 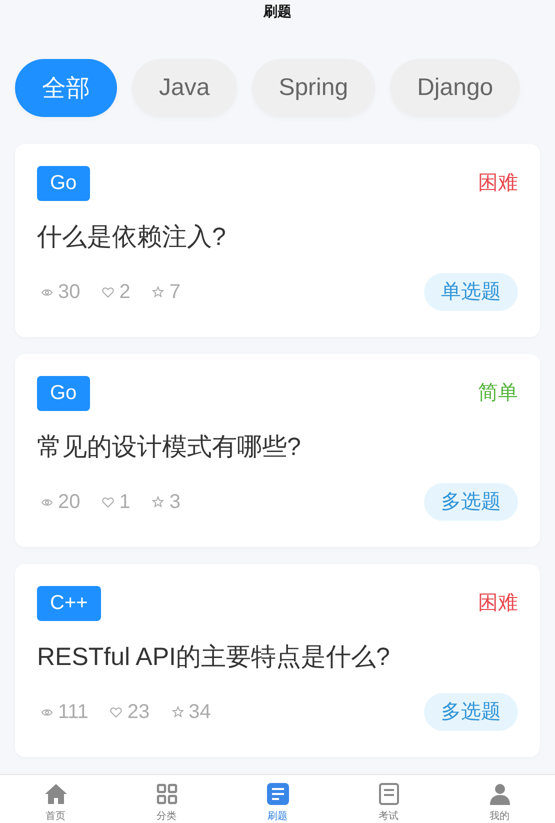 What do you see at coordinates (132, 237) in the screenshot?
I see `question-title: 什么是依赖注入?` at bounding box center [132, 237].